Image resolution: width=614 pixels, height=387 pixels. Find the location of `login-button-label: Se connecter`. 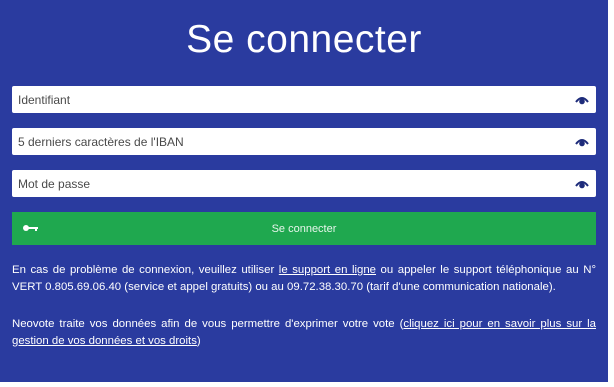

login-button-label: Se connecter is located at coordinates (304, 228).